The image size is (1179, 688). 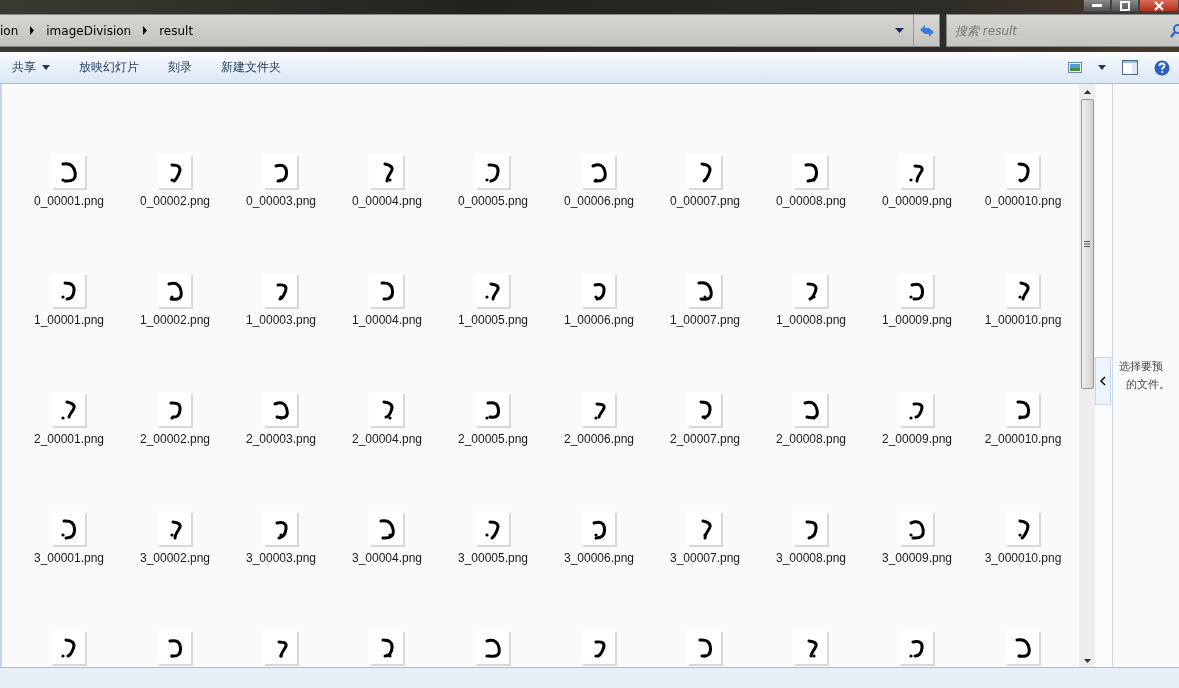 What do you see at coordinates (176, 30) in the screenshot?
I see `breadcrumb-item: result` at bounding box center [176, 30].